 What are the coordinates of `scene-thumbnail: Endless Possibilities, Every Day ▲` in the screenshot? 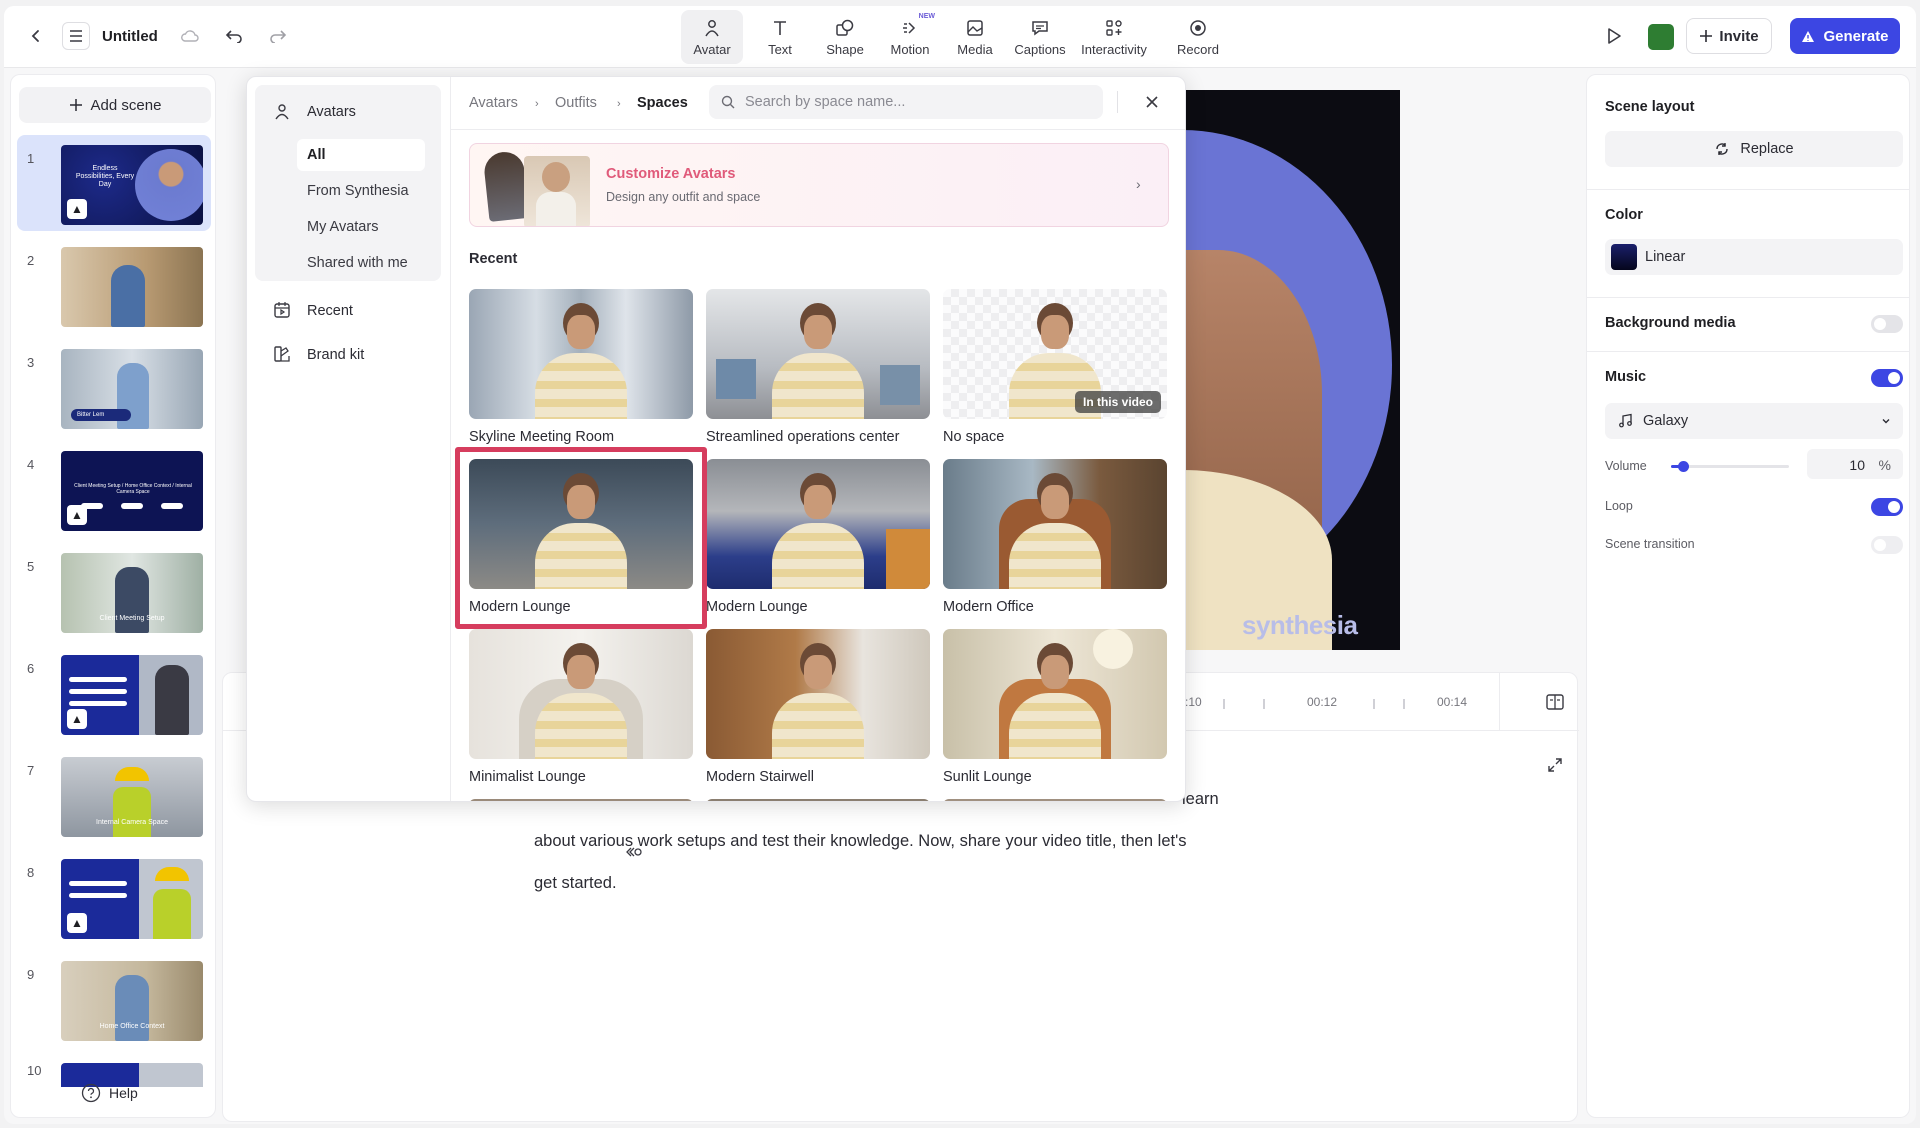 It's located at (132, 185).